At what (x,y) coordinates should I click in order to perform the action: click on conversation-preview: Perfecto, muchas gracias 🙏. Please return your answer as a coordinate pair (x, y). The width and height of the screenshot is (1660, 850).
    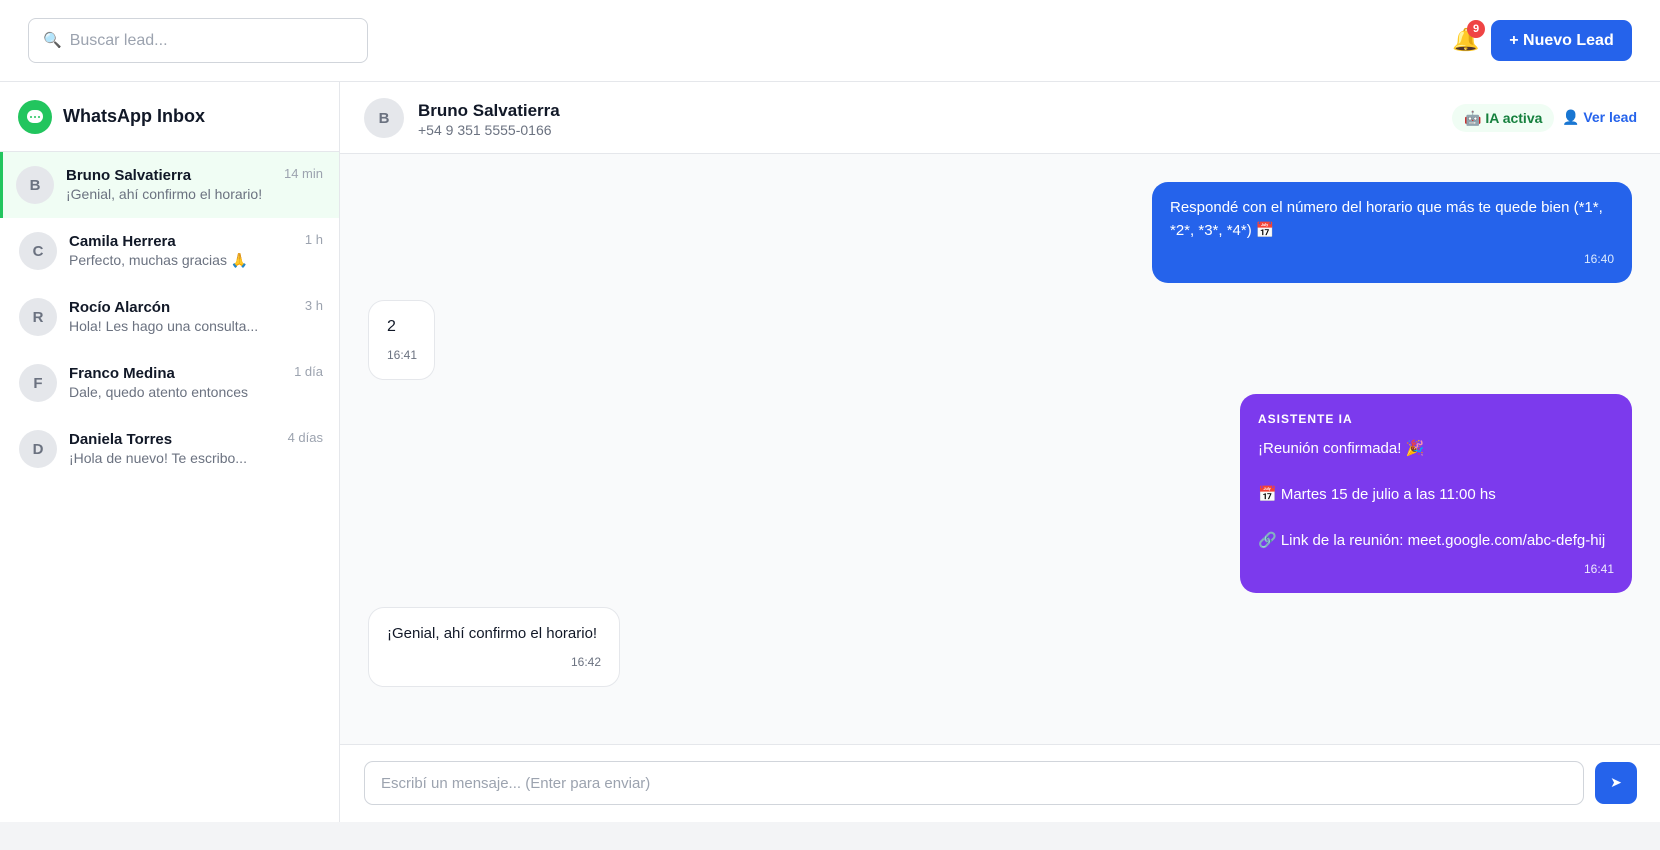
    Looking at the image, I should click on (159, 260).